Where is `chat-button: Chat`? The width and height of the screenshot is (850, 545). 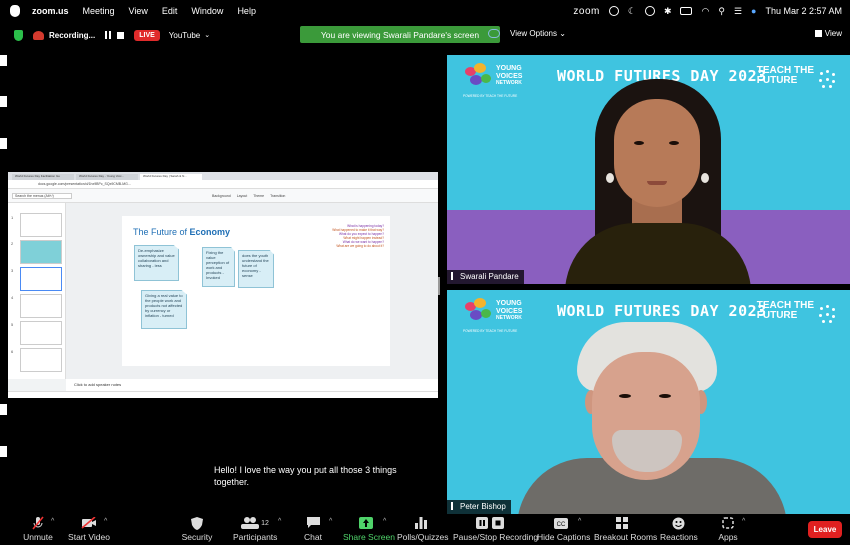 chat-button: Chat is located at coordinates (313, 529).